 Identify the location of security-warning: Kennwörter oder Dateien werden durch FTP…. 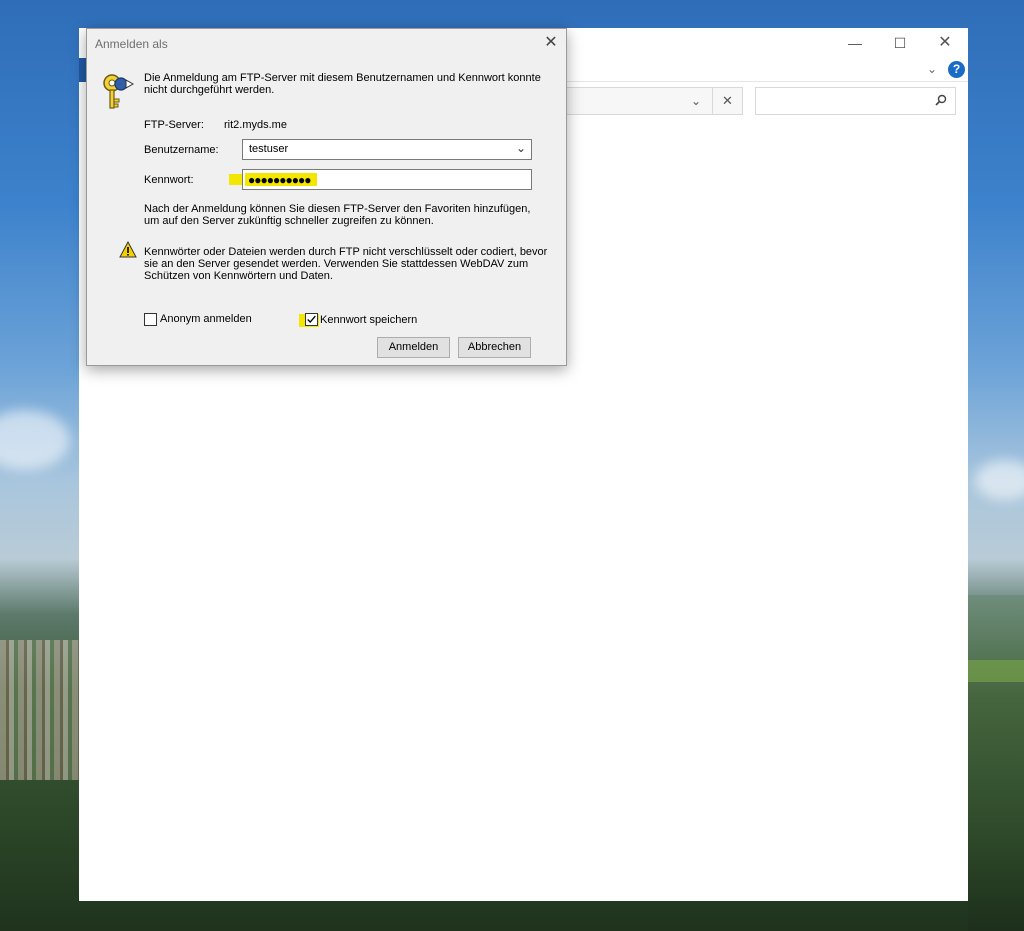
(346, 264).